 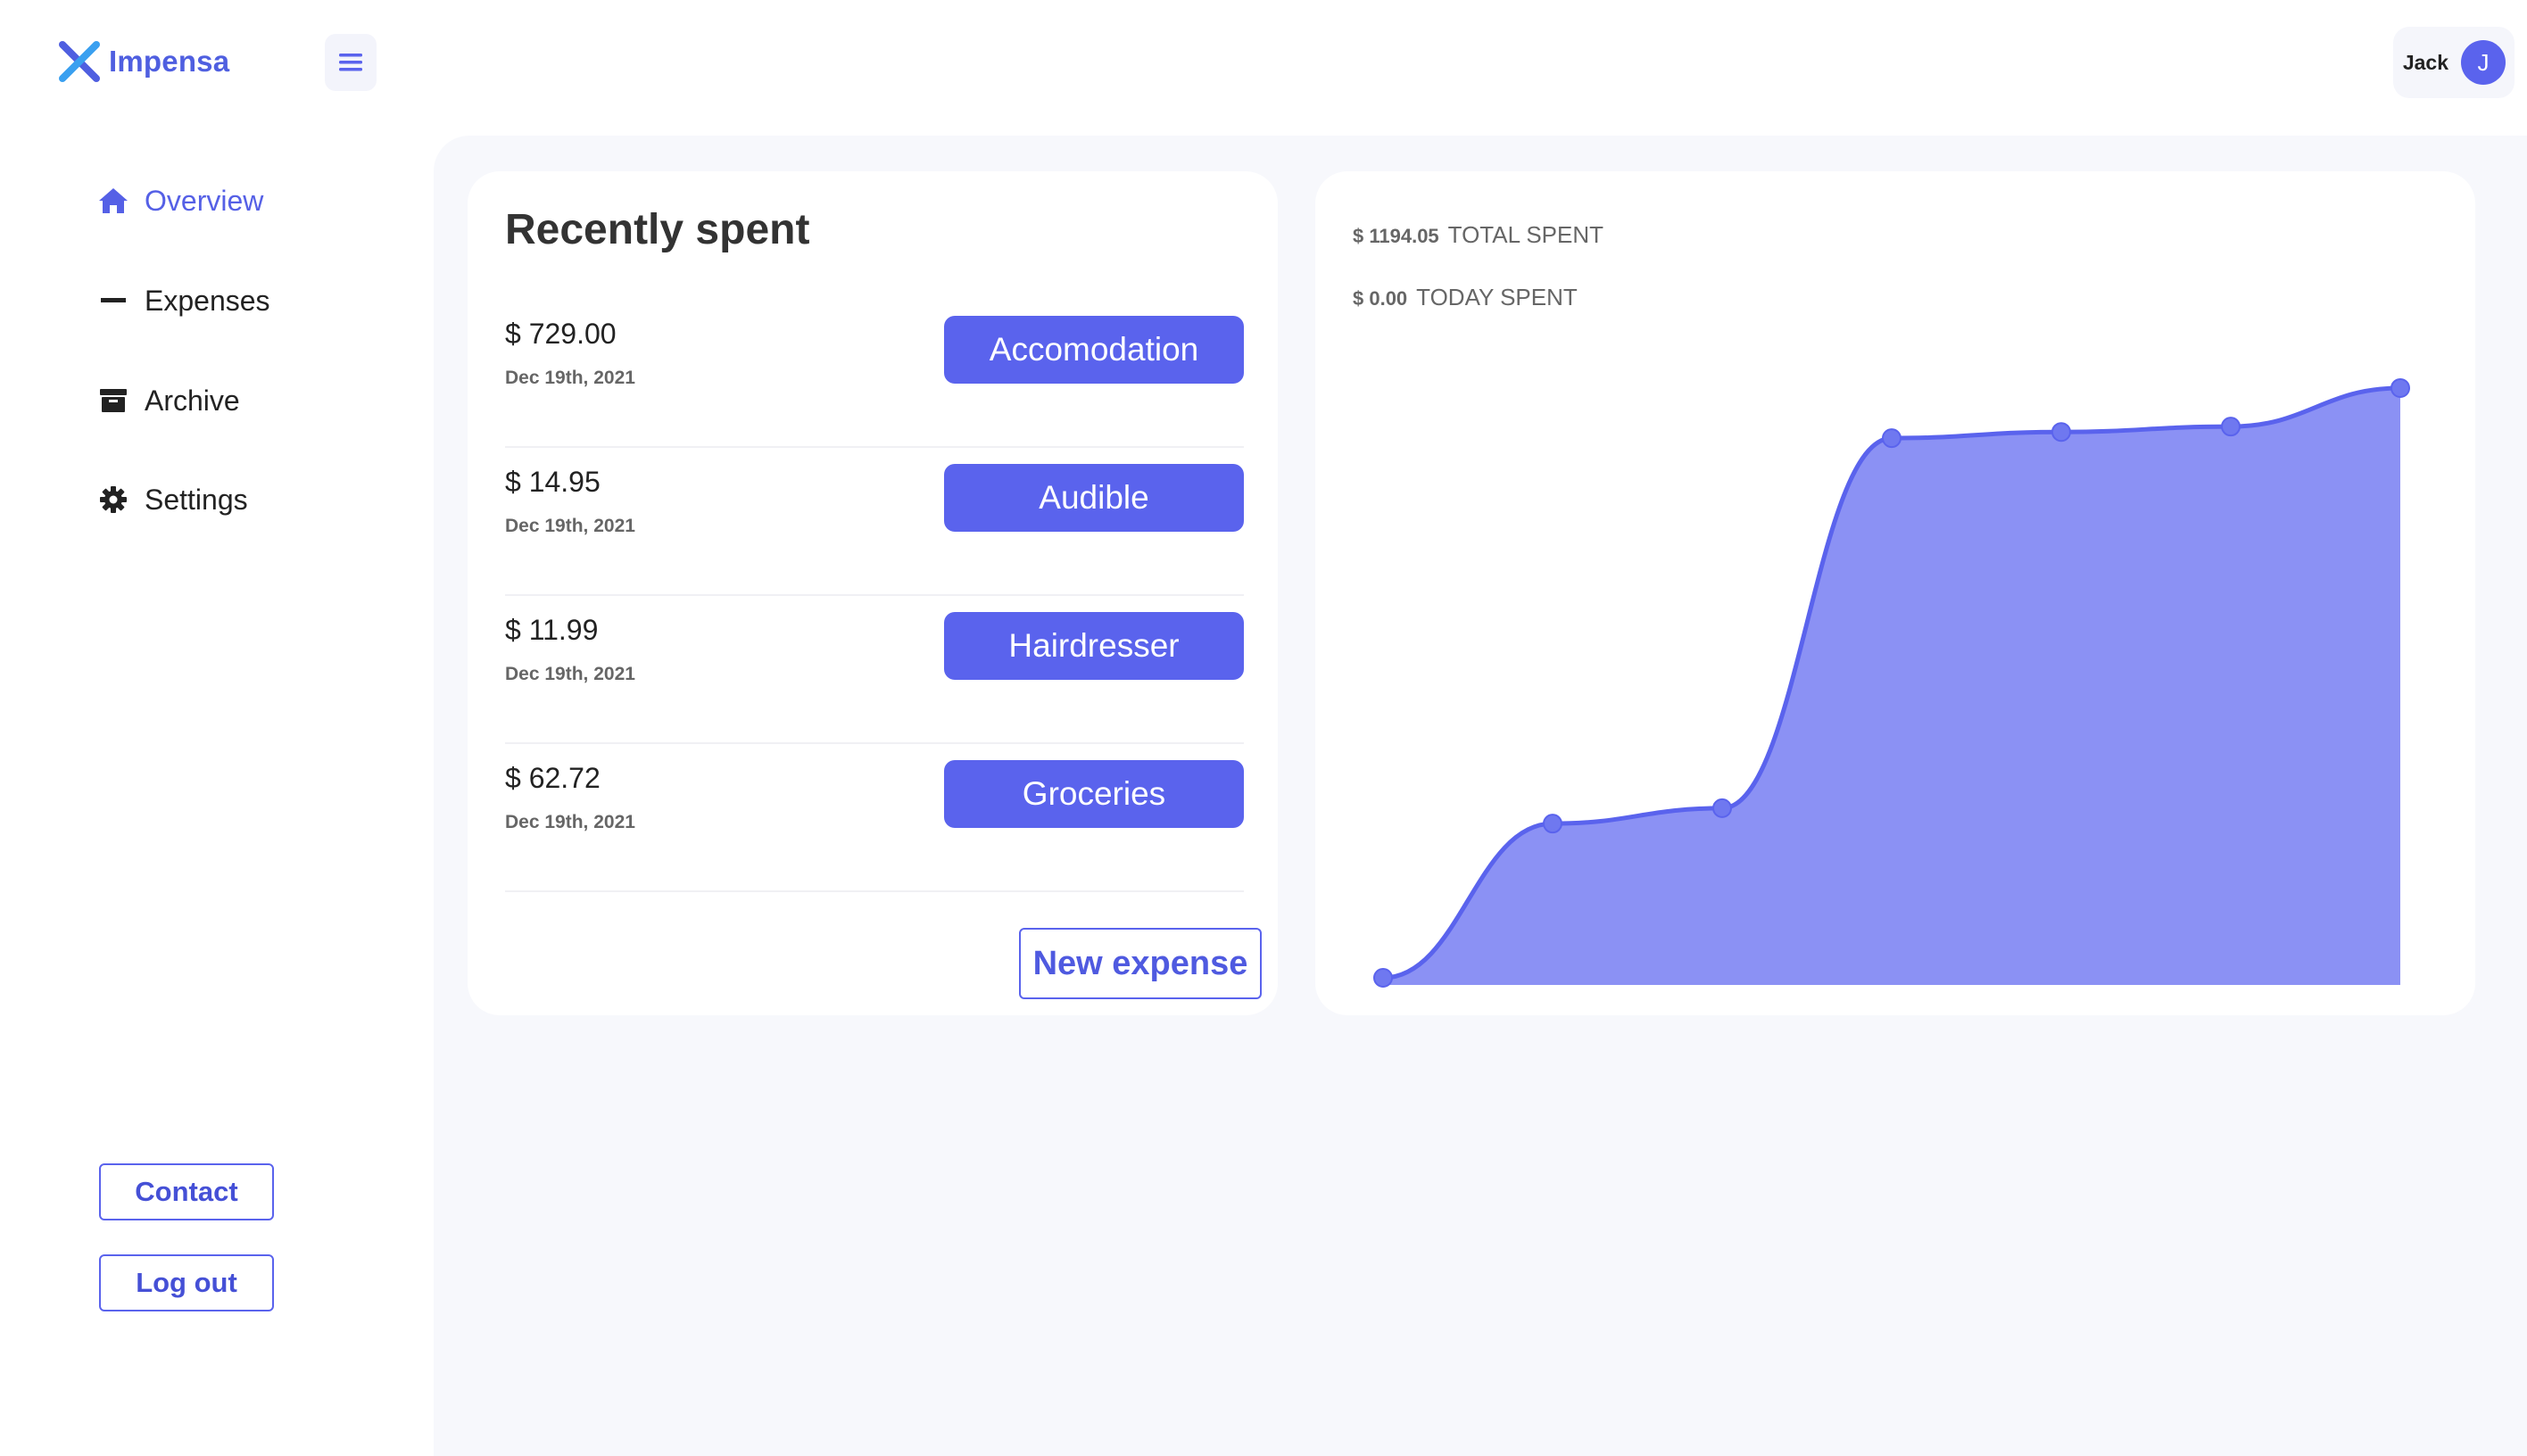 What do you see at coordinates (1094, 646) in the screenshot?
I see `category-button: Hairdresser` at bounding box center [1094, 646].